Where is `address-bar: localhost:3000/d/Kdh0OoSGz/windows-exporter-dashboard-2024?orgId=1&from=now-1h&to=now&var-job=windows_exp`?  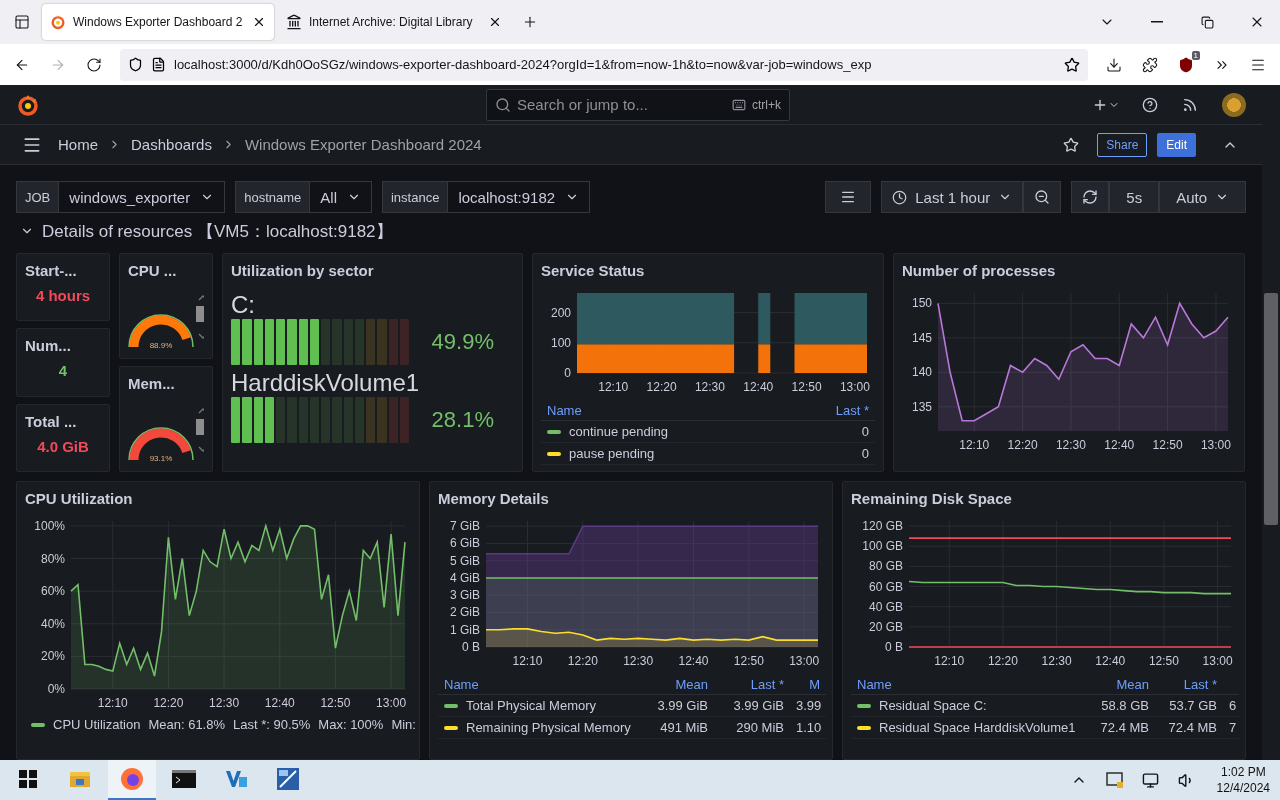 address-bar: localhost:3000/d/Kdh0OoSGz/windows-exporter-dashboard-2024?orgId=1&from=now-1h&to=now&var-job=windows_exp is located at coordinates (604, 64).